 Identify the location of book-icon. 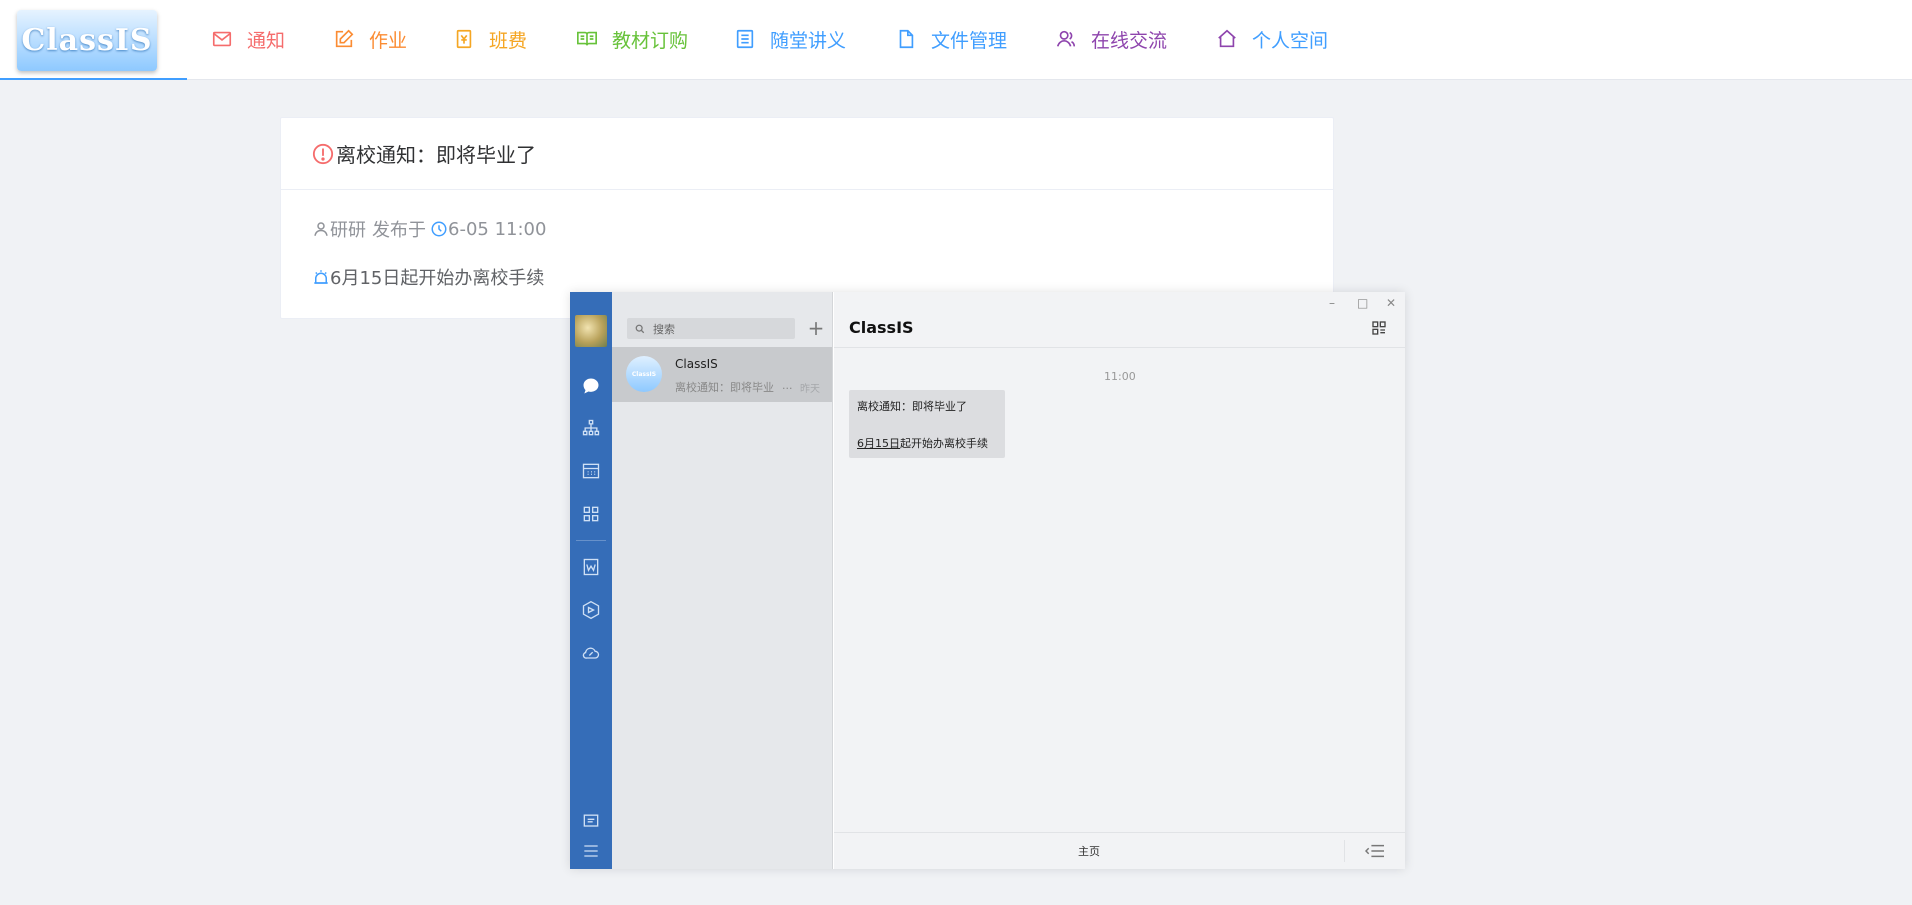
(587, 38).